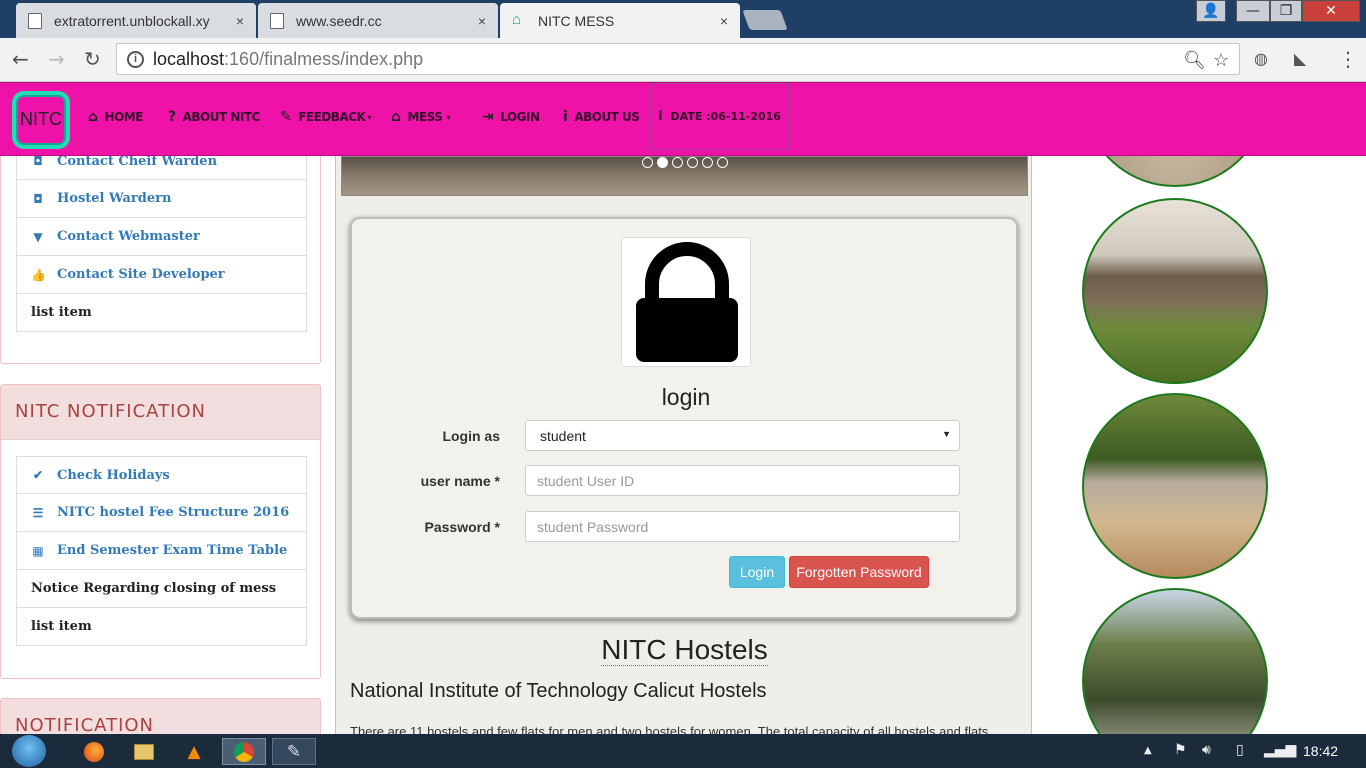 The height and width of the screenshot is (768, 1366). Describe the element at coordinates (189, 59) in the screenshot. I see `url-host: localhost` at that location.